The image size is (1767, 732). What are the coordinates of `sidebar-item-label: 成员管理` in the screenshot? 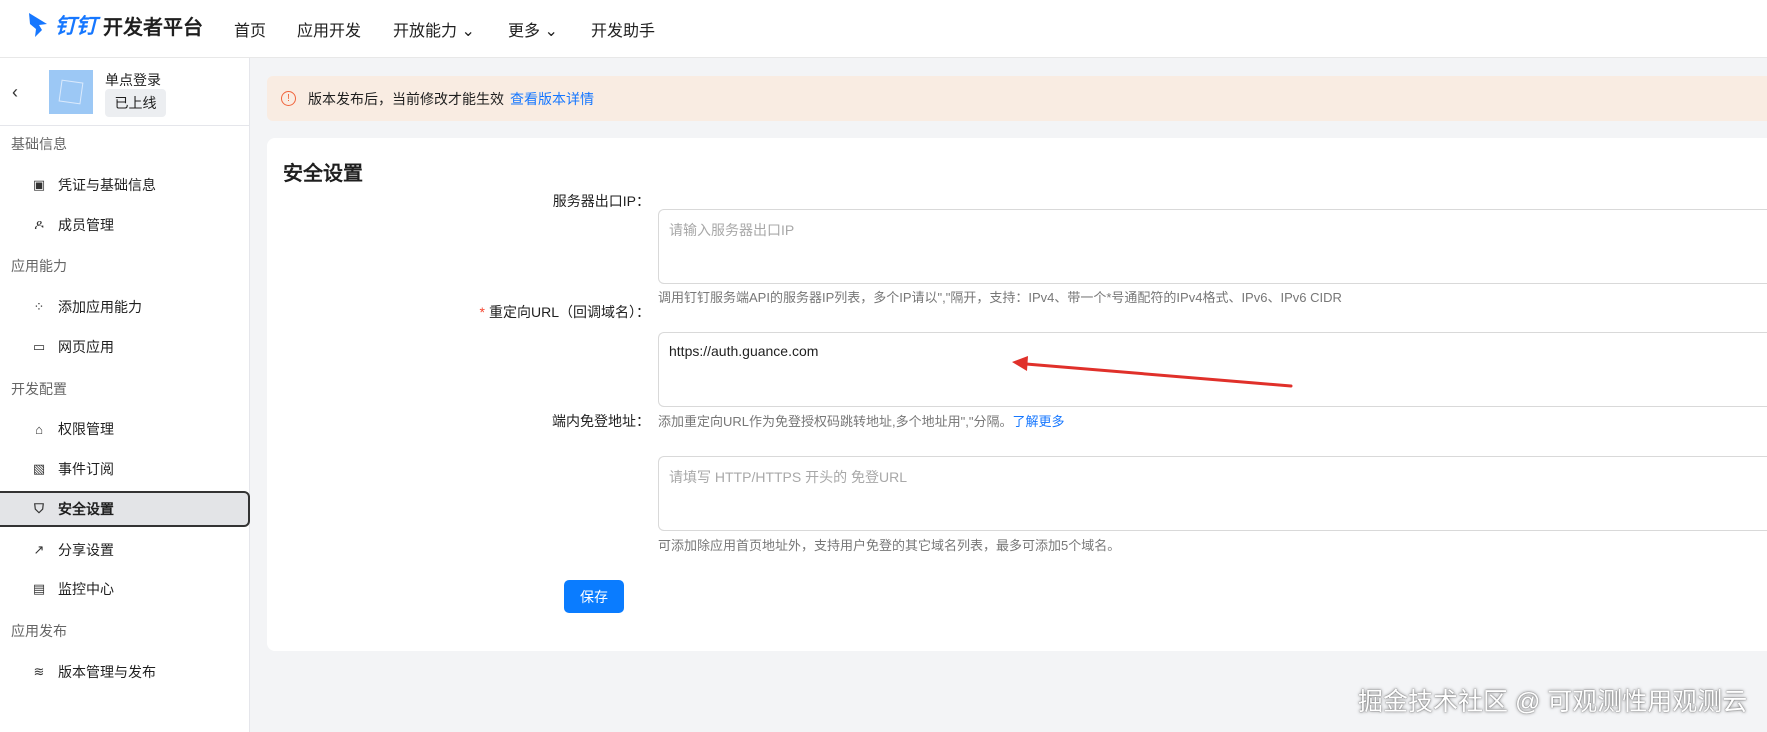 It's located at (86, 225).